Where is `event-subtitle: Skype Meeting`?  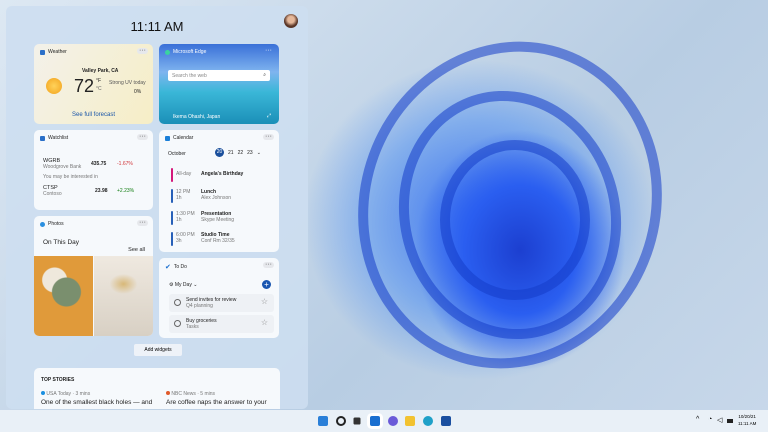 event-subtitle: Skype Meeting is located at coordinates (218, 220).